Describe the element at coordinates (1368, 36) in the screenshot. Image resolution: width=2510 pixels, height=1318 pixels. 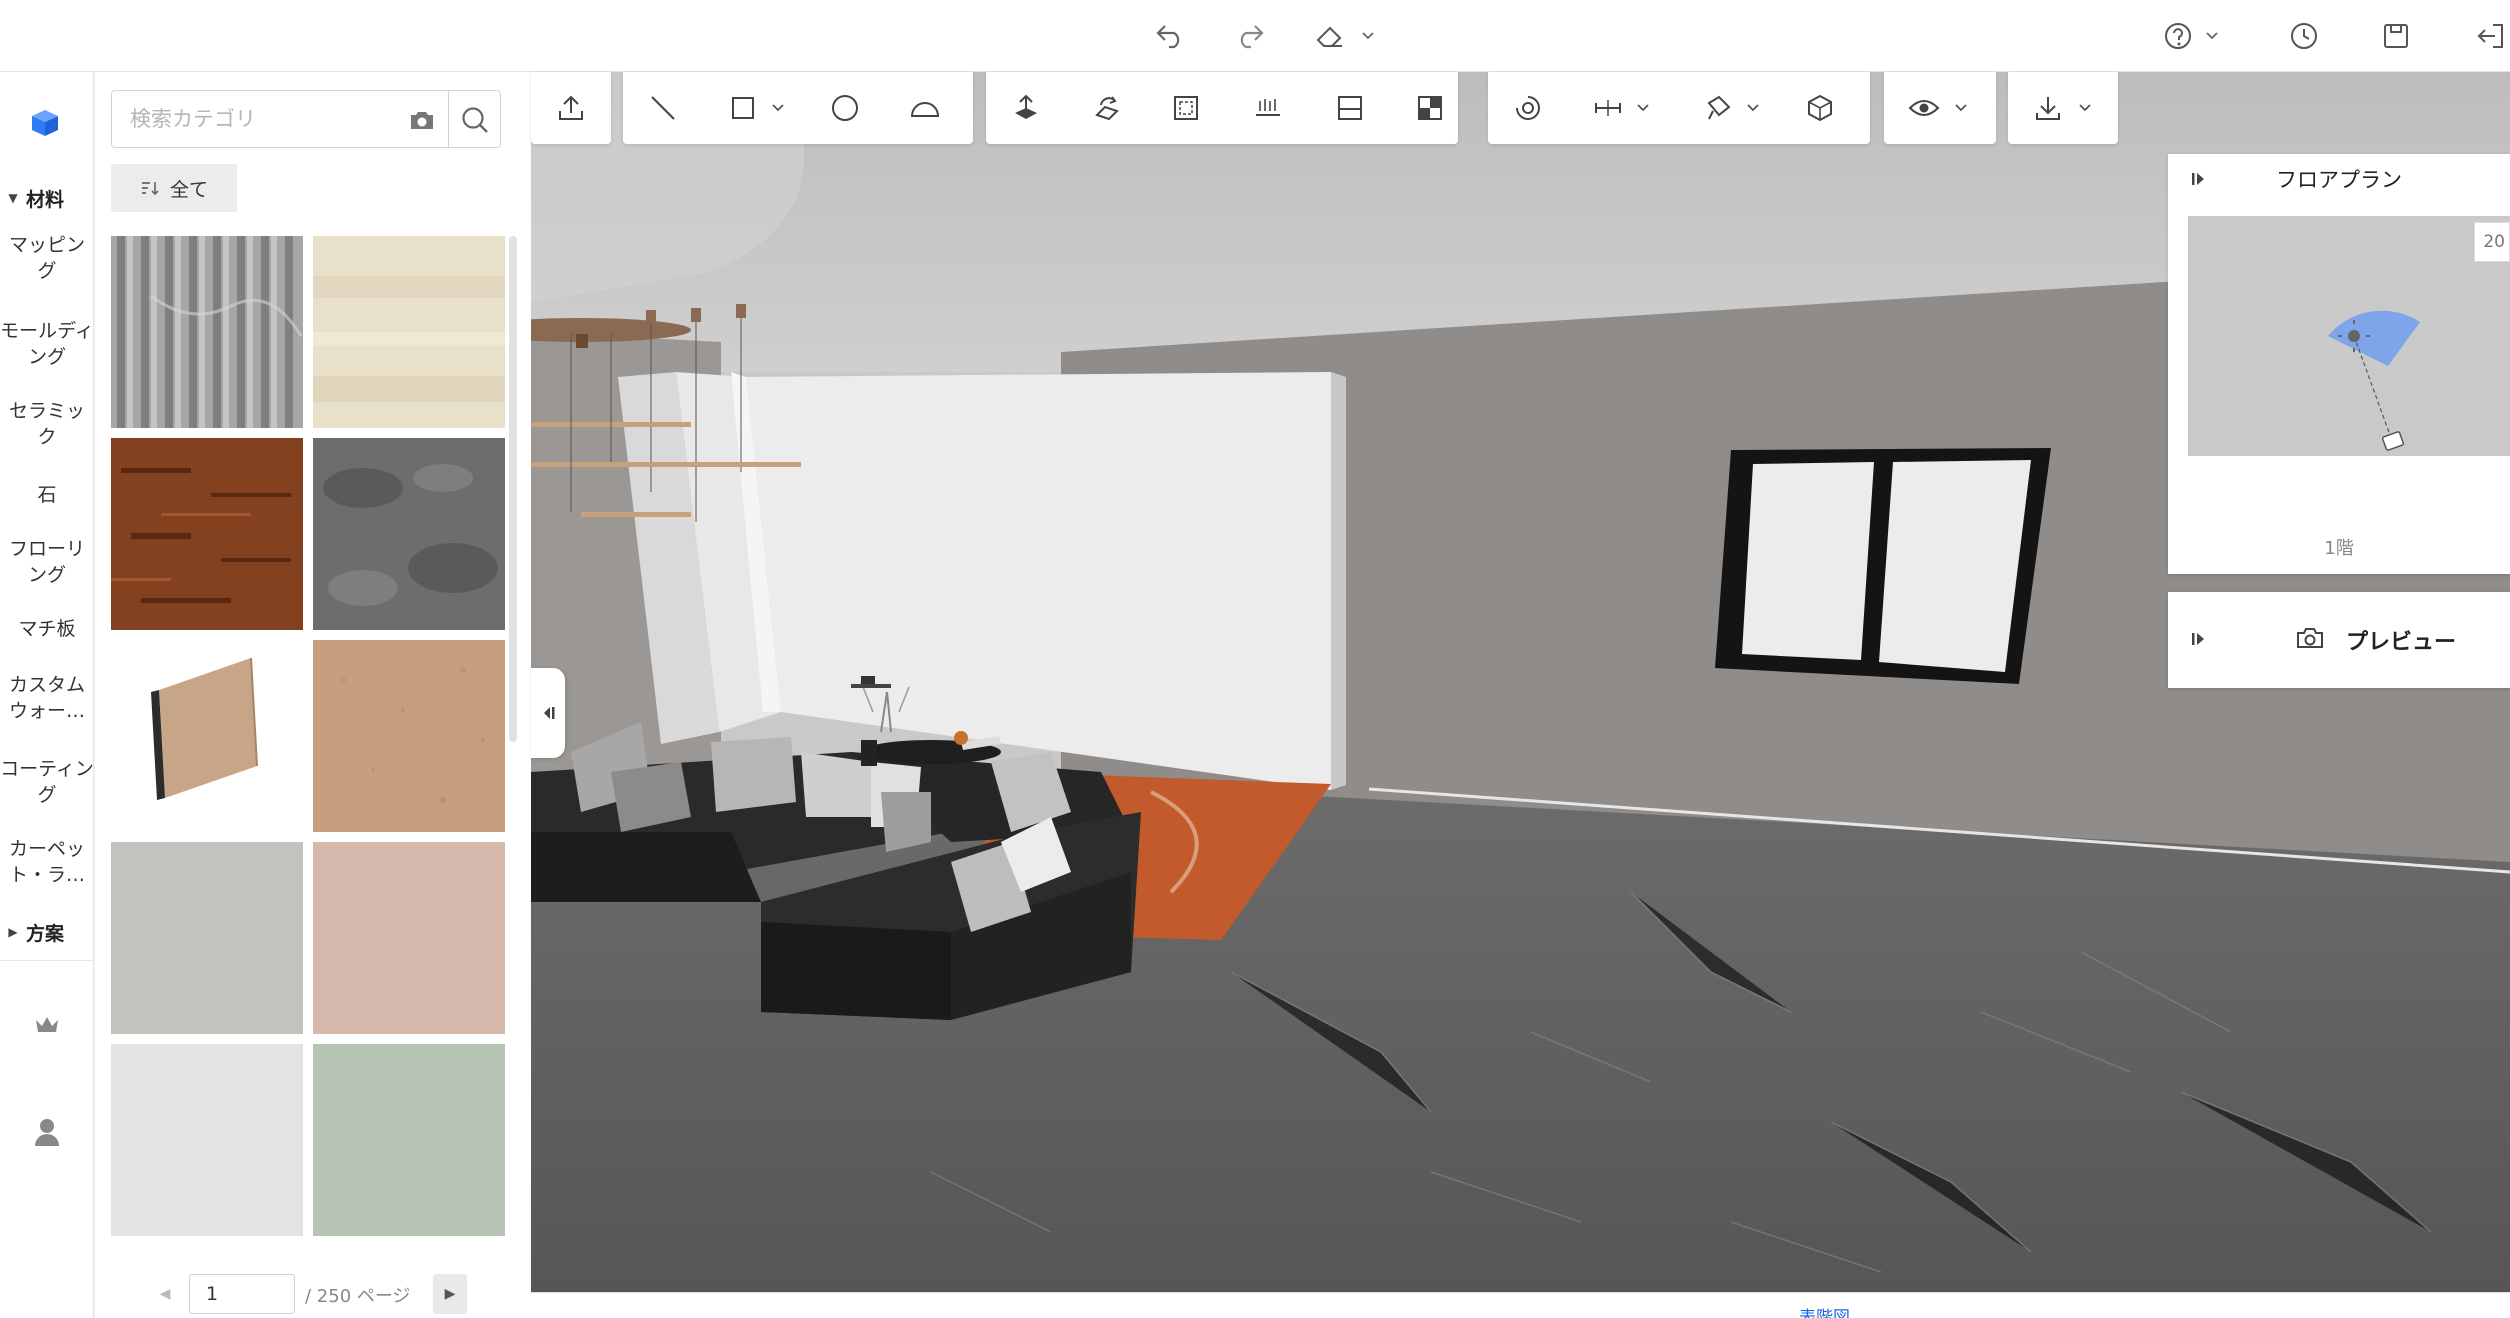
I see `eraser-dropdown-icon` at that location.